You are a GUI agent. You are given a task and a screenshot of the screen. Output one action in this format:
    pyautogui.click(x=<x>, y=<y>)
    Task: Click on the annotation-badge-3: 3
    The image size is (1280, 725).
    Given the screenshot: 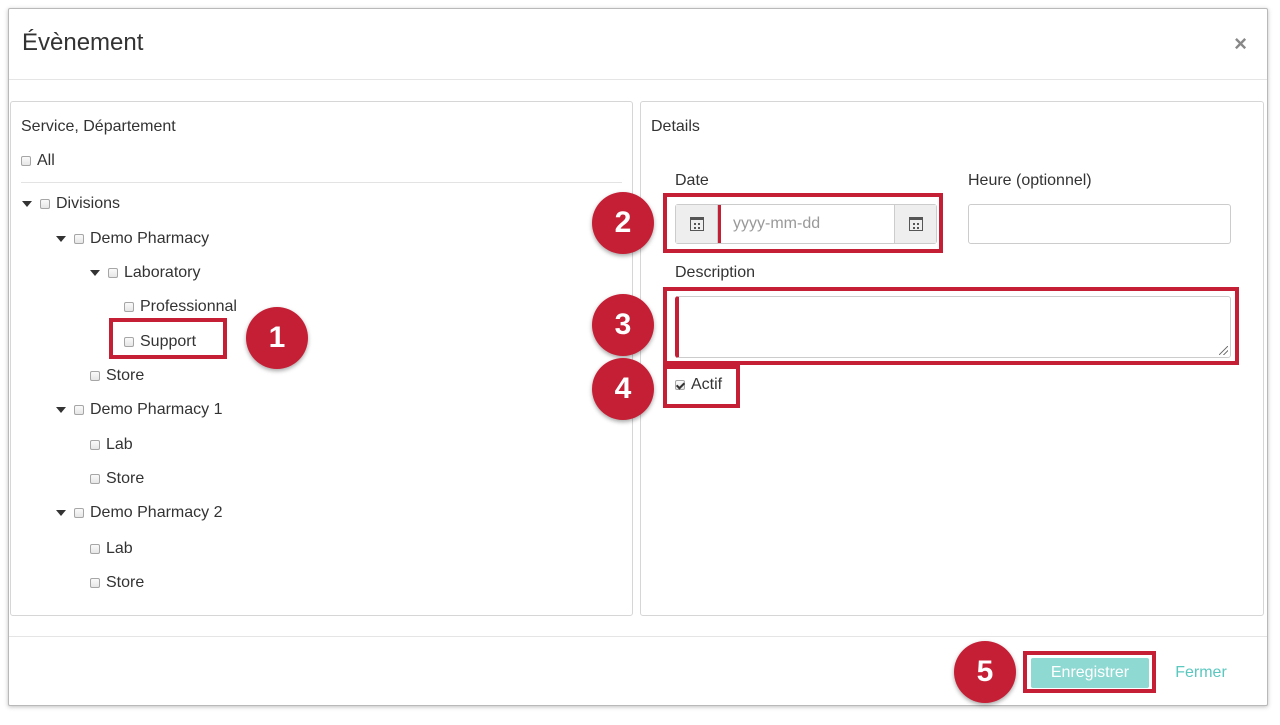 What is the action you would take?
    pyautogui.click(x=623, y=325)
    